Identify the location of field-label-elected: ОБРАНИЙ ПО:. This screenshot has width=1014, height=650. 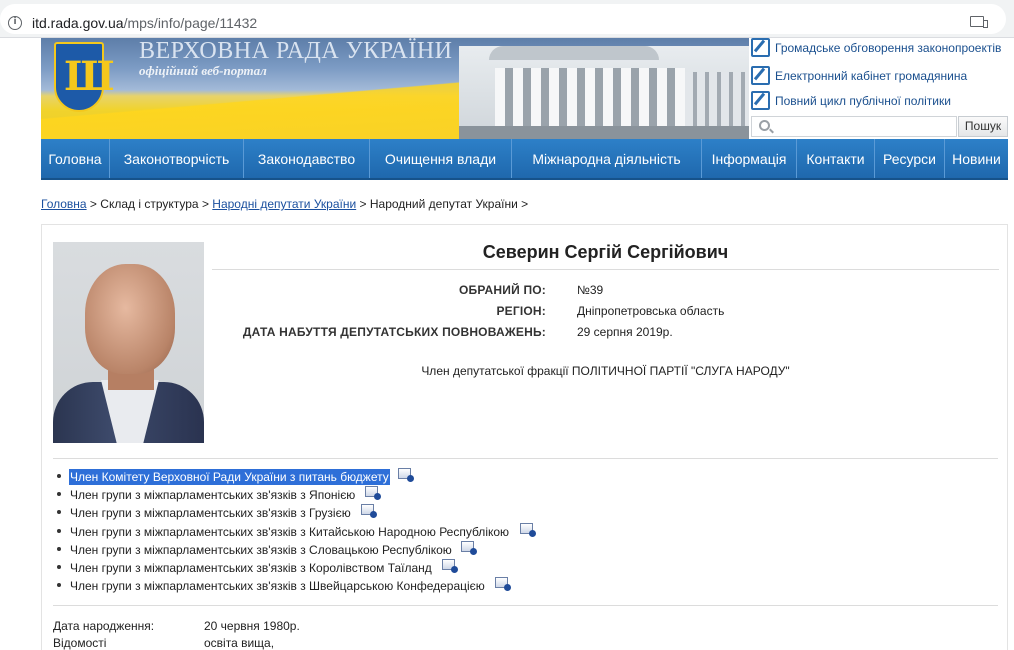
(502, 290).